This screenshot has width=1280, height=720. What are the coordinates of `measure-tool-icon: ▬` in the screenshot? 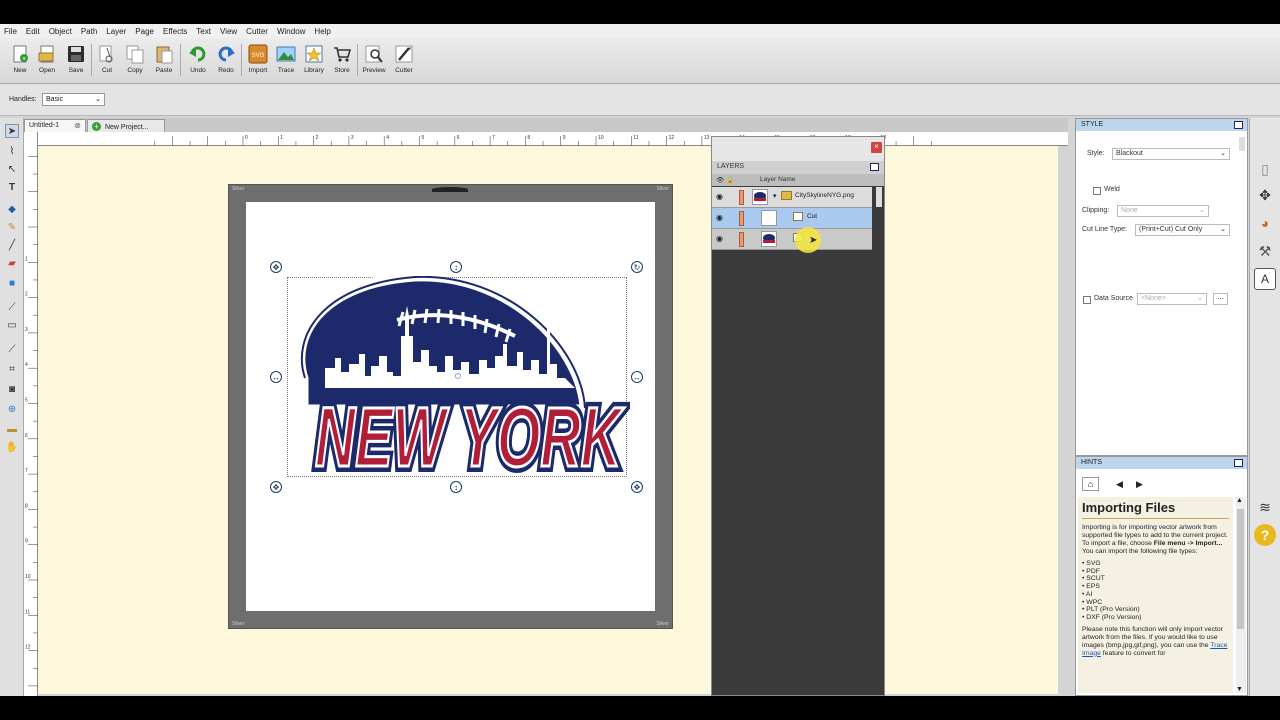 It's located at (12, 429).